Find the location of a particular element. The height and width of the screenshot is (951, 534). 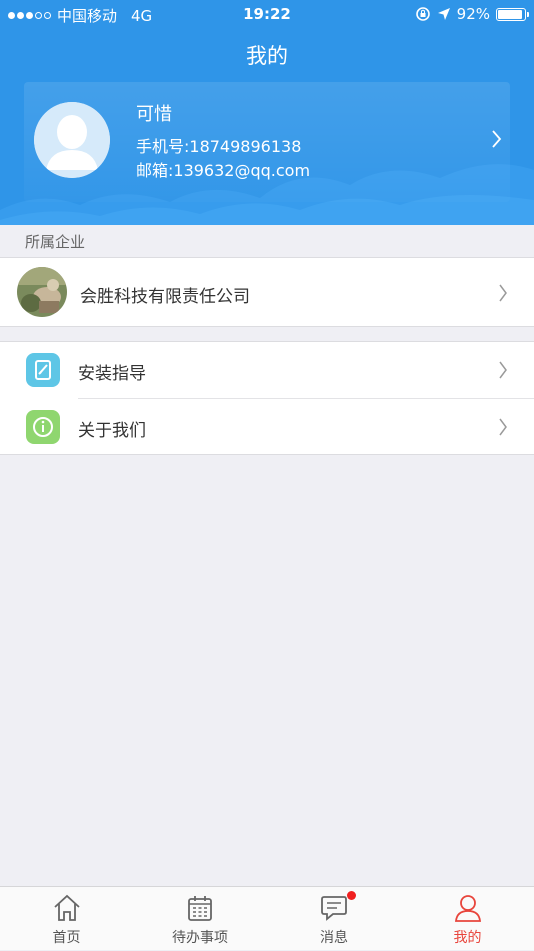

home-icon is located at coordinates (66, 907).